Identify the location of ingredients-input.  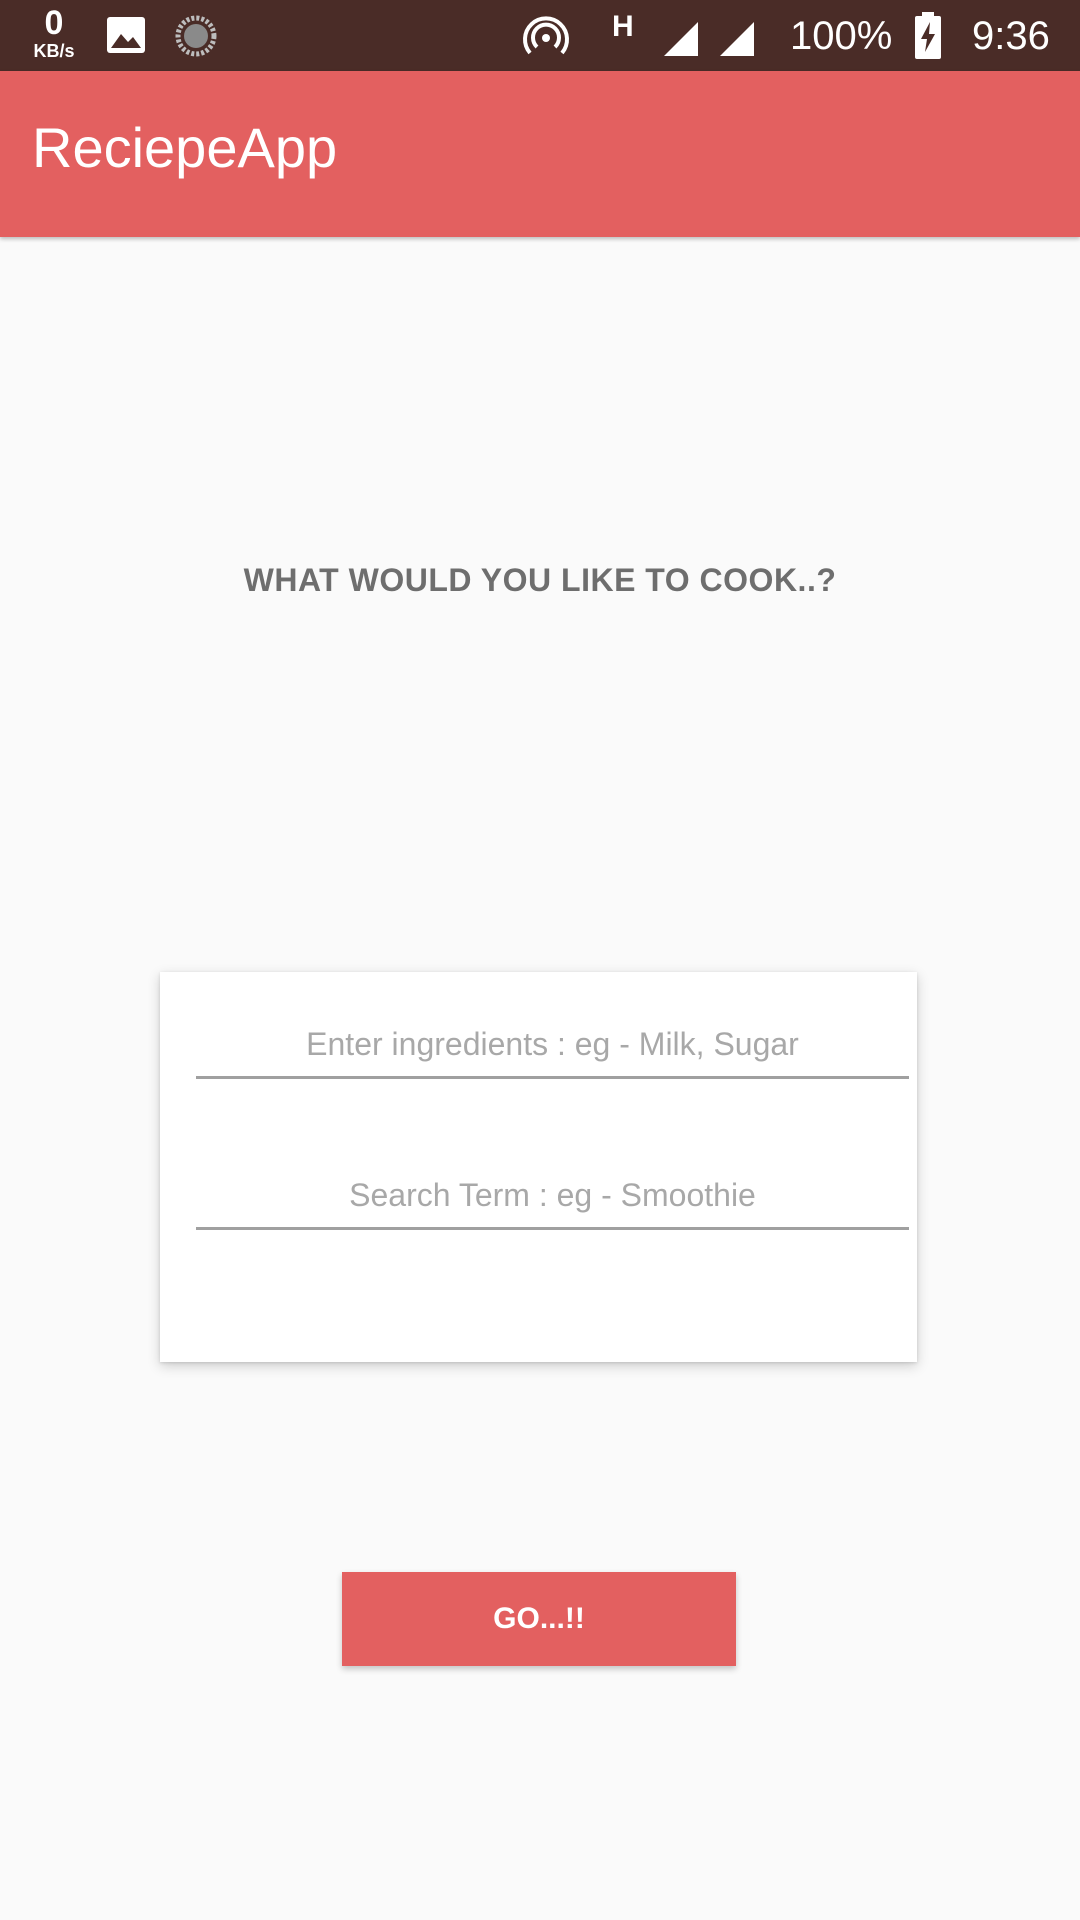
(552, 1045).